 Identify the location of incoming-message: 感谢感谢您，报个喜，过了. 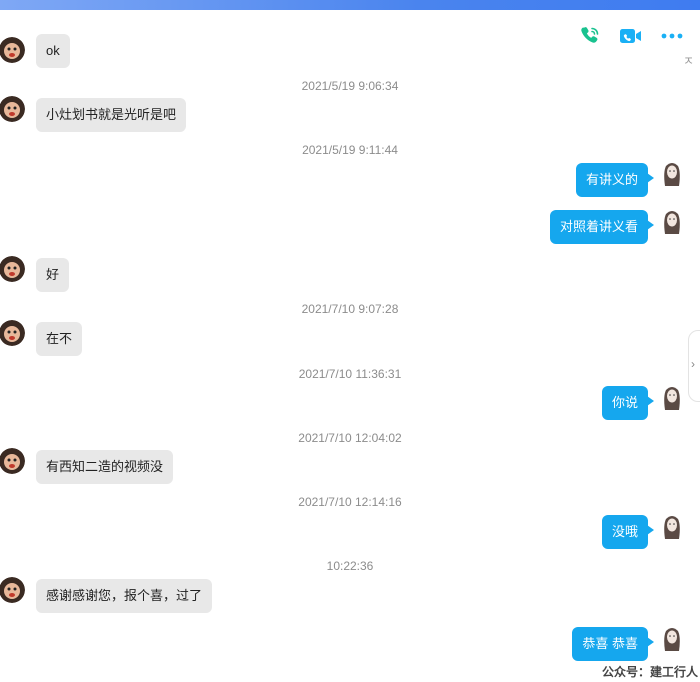
(124, 596).